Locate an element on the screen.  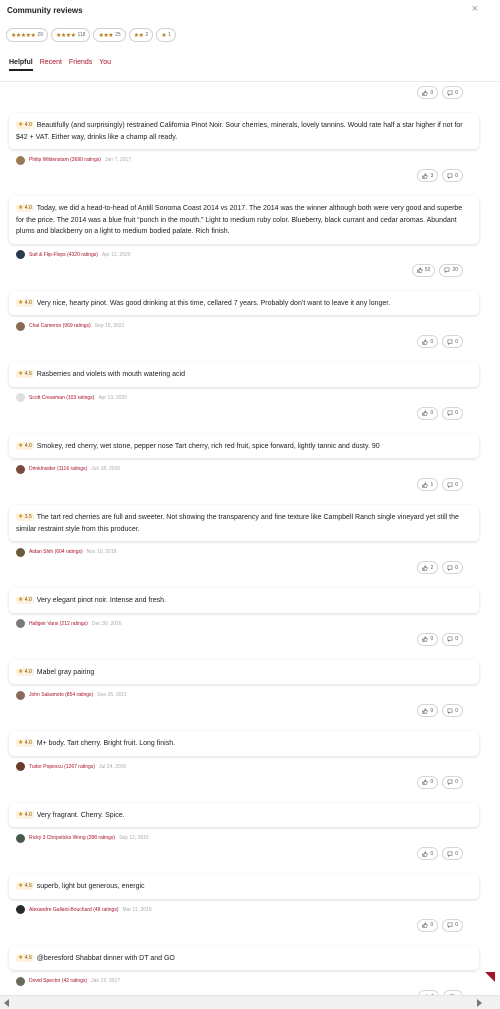
reviewer-link: Philip Wildenstam (3690 ratings) is located at coordinates (65, 160).